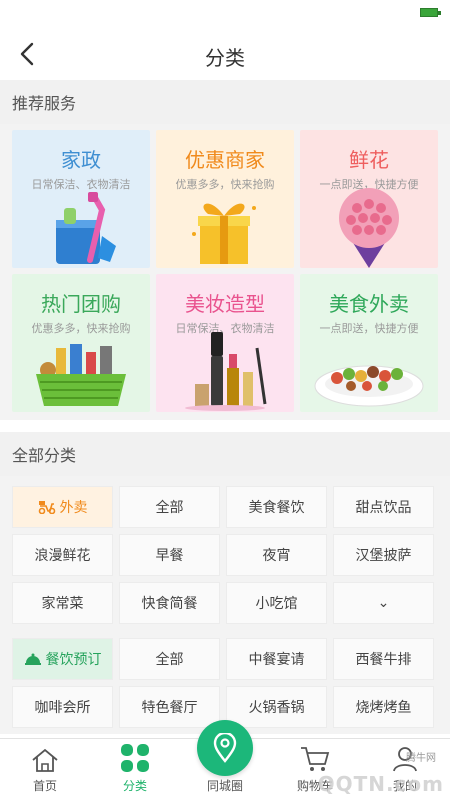  I want to click on category-item: 美食餐饮, so click(276, 507).